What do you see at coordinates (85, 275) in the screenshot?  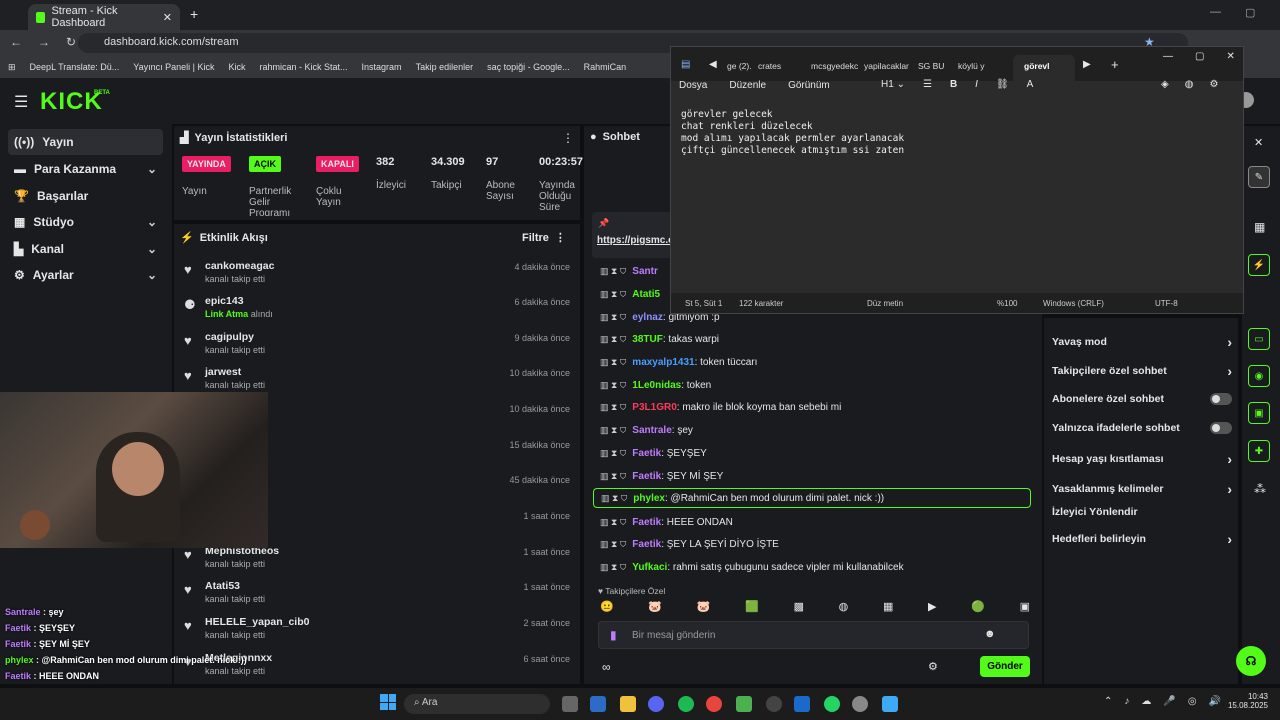 I see `sidebar-item-ayarlar: ⚙ Ayarlar ⌄` at bounding box center [85, 275].